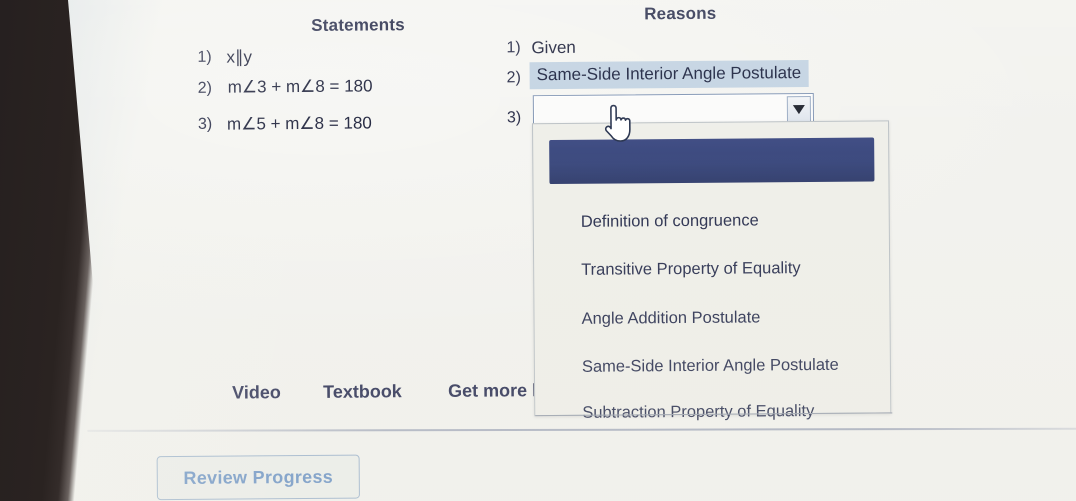 This screenshot has width=1076, height=501. Describe the element at coordinates (205, 124) in the screenshot. I see `statement-row-number-3: 3)` at that location.